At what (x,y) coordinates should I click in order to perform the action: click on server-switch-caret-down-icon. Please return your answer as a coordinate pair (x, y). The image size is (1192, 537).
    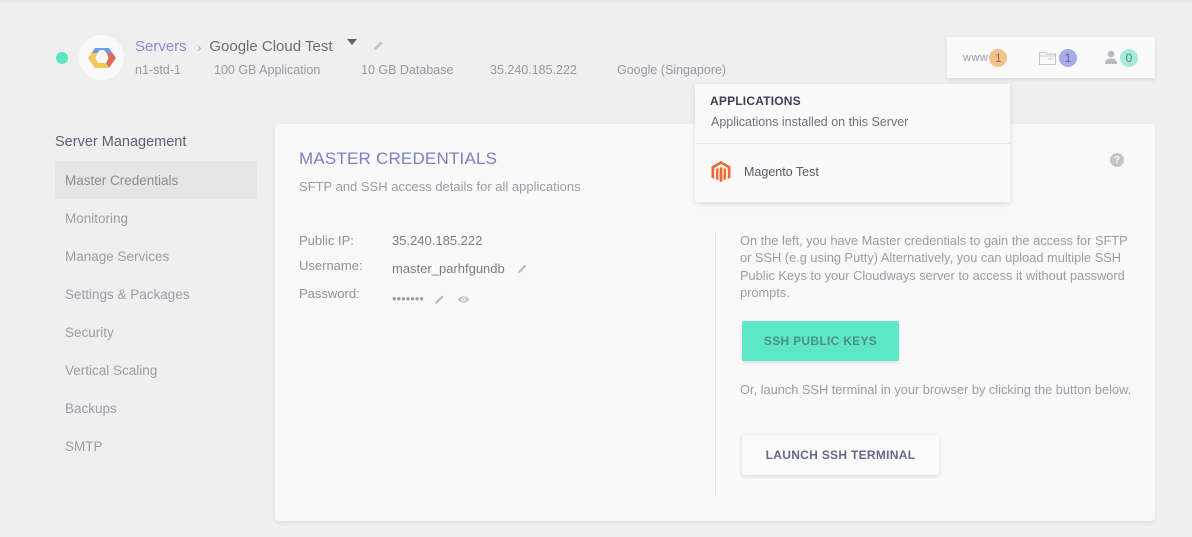
    Looking at the image, I should click on (351, 41).